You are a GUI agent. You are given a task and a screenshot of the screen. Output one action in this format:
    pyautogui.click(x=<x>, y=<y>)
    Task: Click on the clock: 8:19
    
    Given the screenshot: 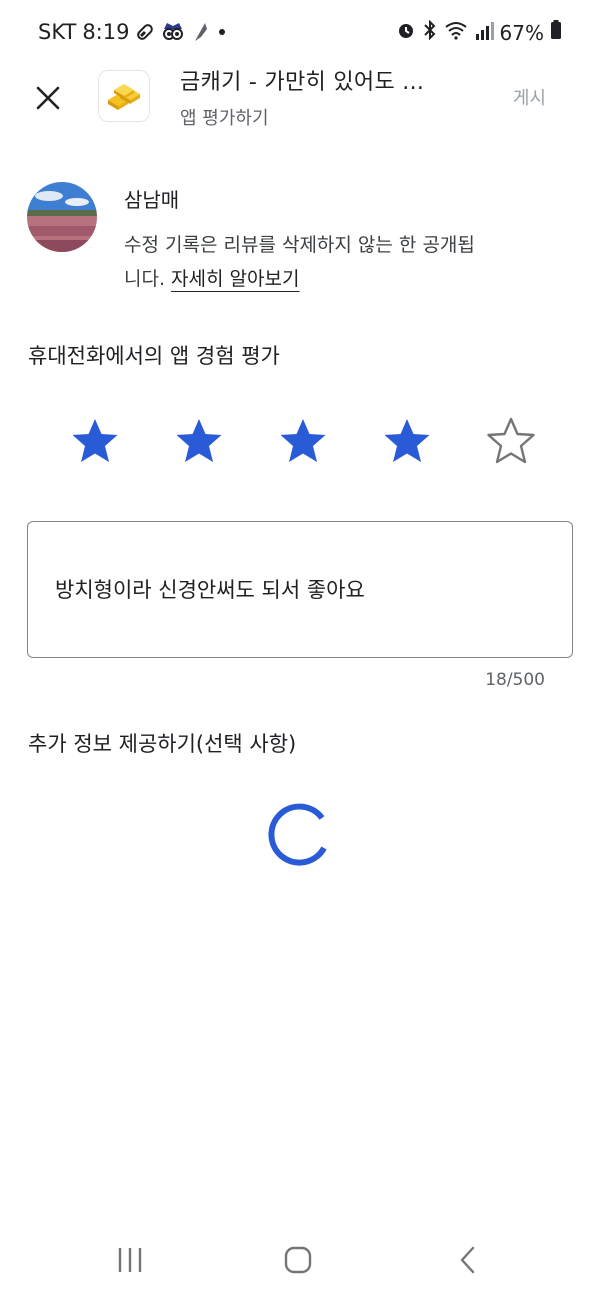 What is the action you would take?
    pyautogui.click(x=106, y=32)
    